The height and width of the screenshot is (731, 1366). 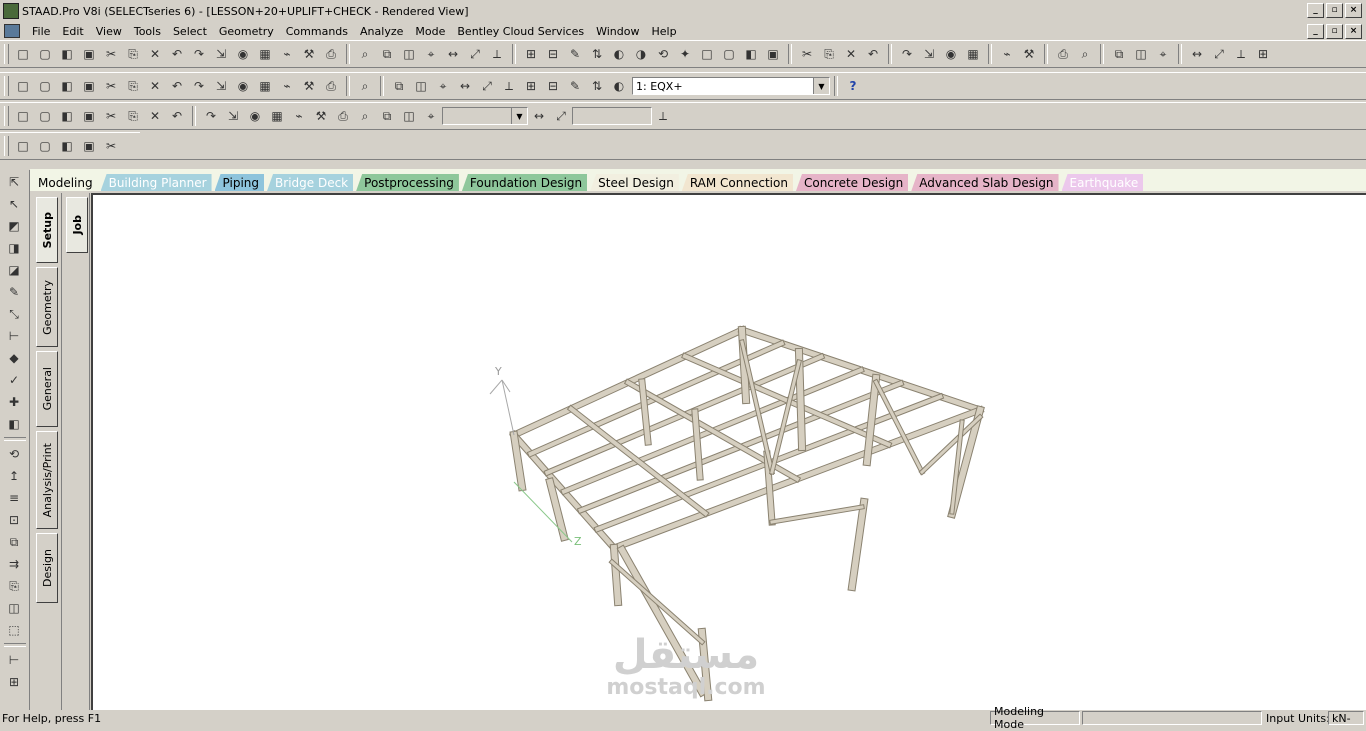 I want to click on print-tool-icon-15: ⌕, so click(x=365, y=54).